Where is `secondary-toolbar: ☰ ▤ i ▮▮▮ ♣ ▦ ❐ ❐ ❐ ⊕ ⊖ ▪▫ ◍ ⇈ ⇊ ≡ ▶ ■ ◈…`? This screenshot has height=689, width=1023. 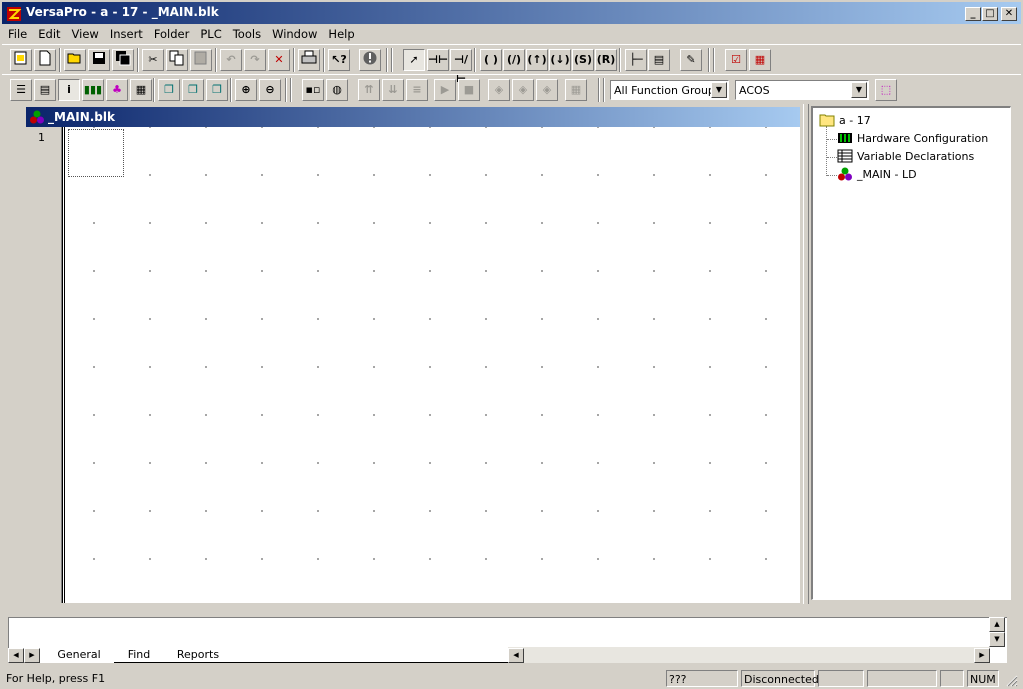 secondary-toolbar: ☰ ▤ i ▮▮▮ ♣ ▦ ❐ ❐ ❐ ⊕ ⊖ ▪▫ ◍ ⇈ ⇊ ≡ ▶ ■ ◈… is located at coordinates (511, 89).